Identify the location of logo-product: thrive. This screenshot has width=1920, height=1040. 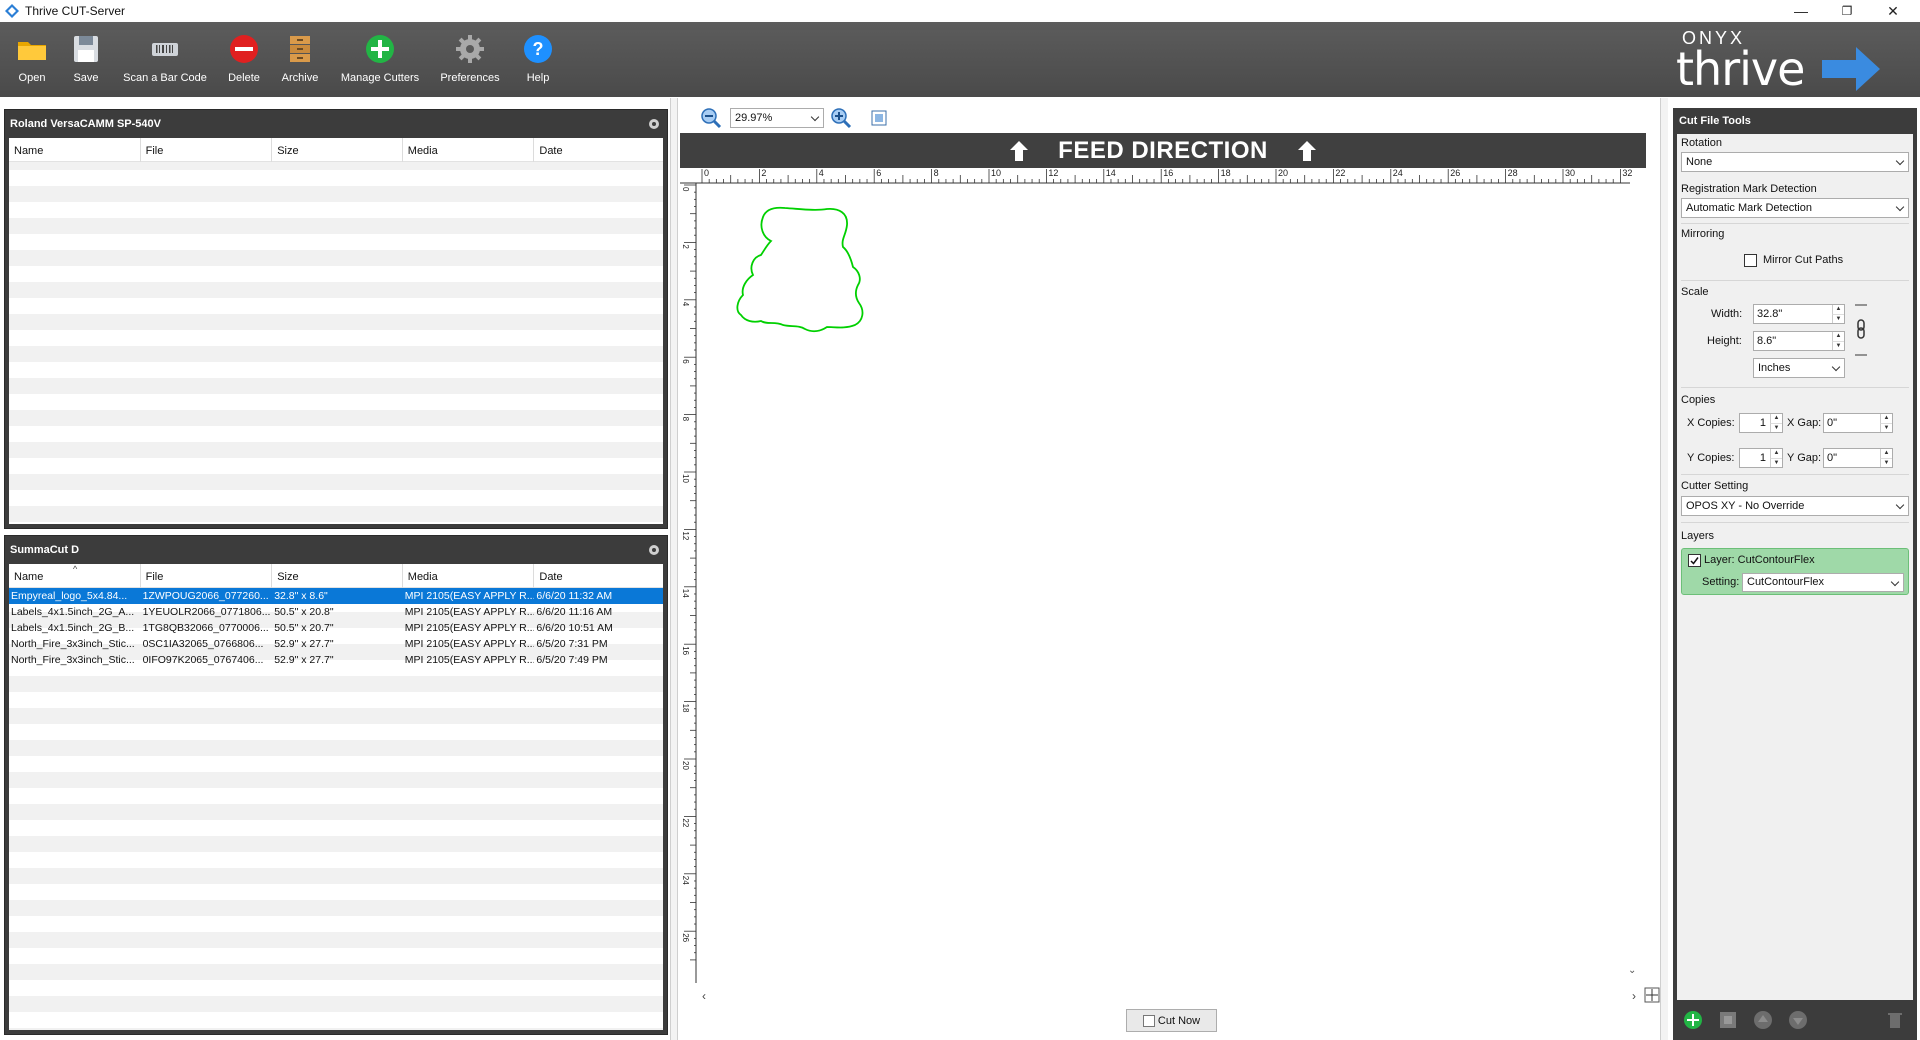
(1740, 69).